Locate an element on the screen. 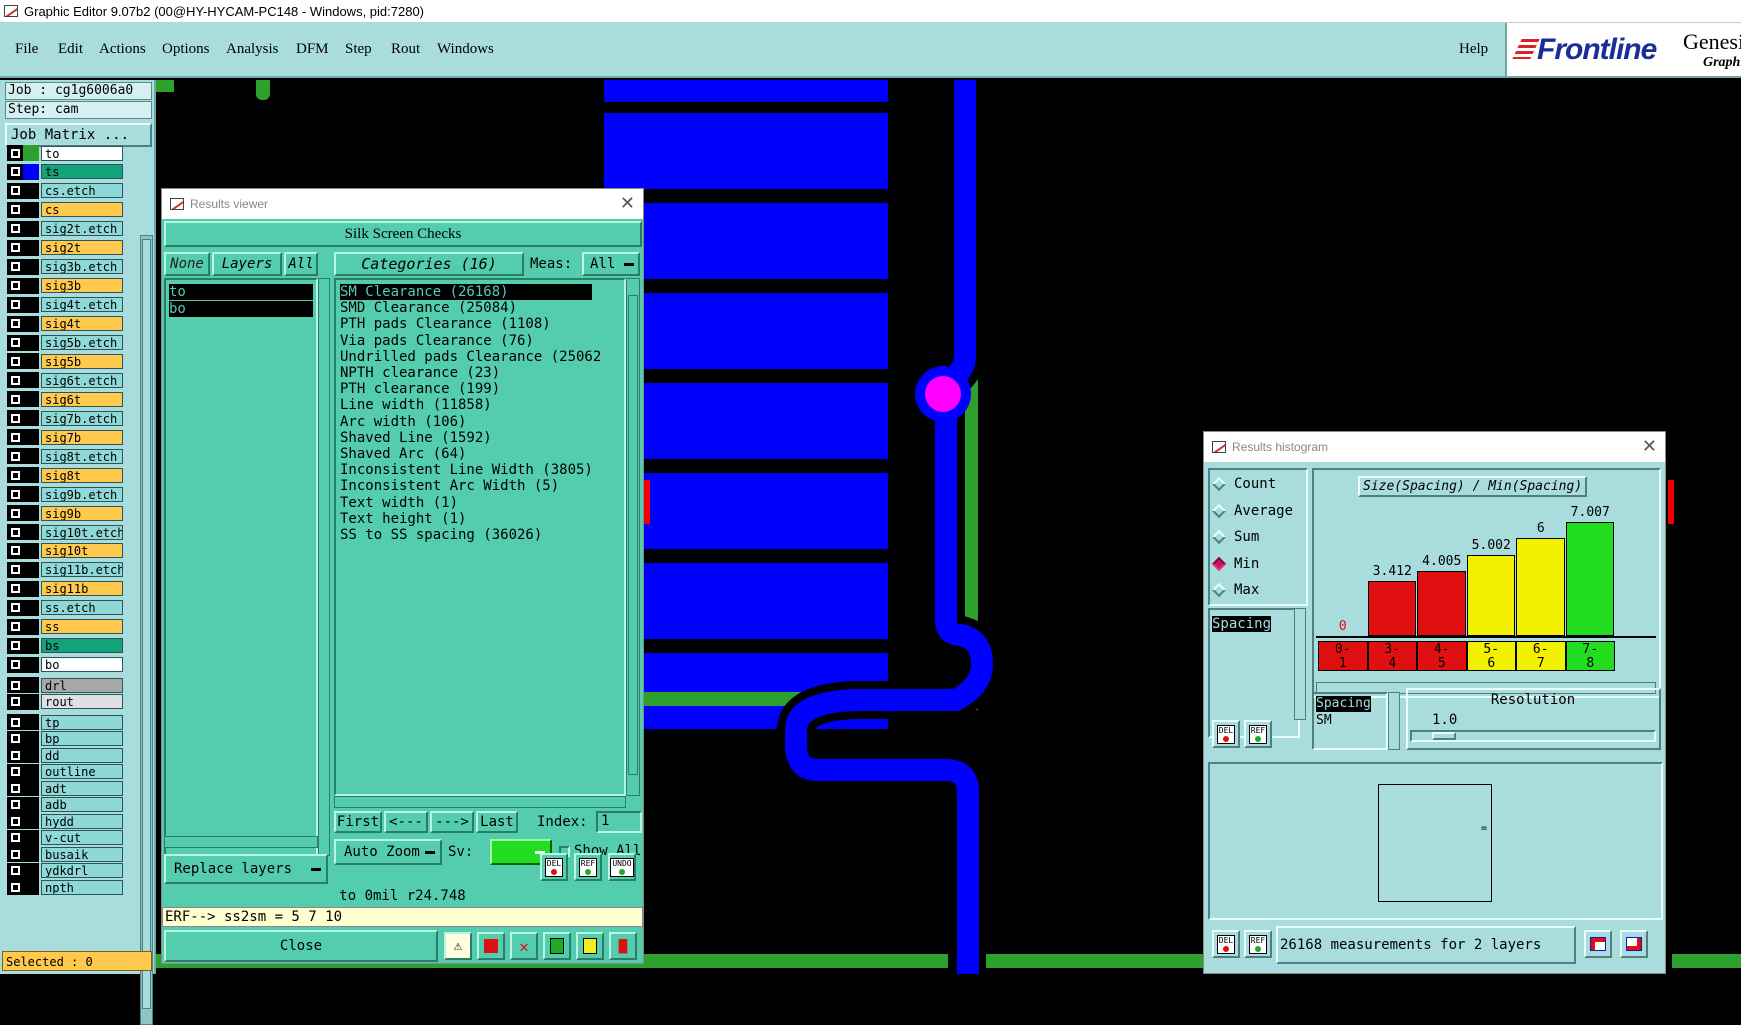 Image resolution: width=1741 pixels, height=1025 pixels. option-min: Min is located at coordinates (1235, 564).